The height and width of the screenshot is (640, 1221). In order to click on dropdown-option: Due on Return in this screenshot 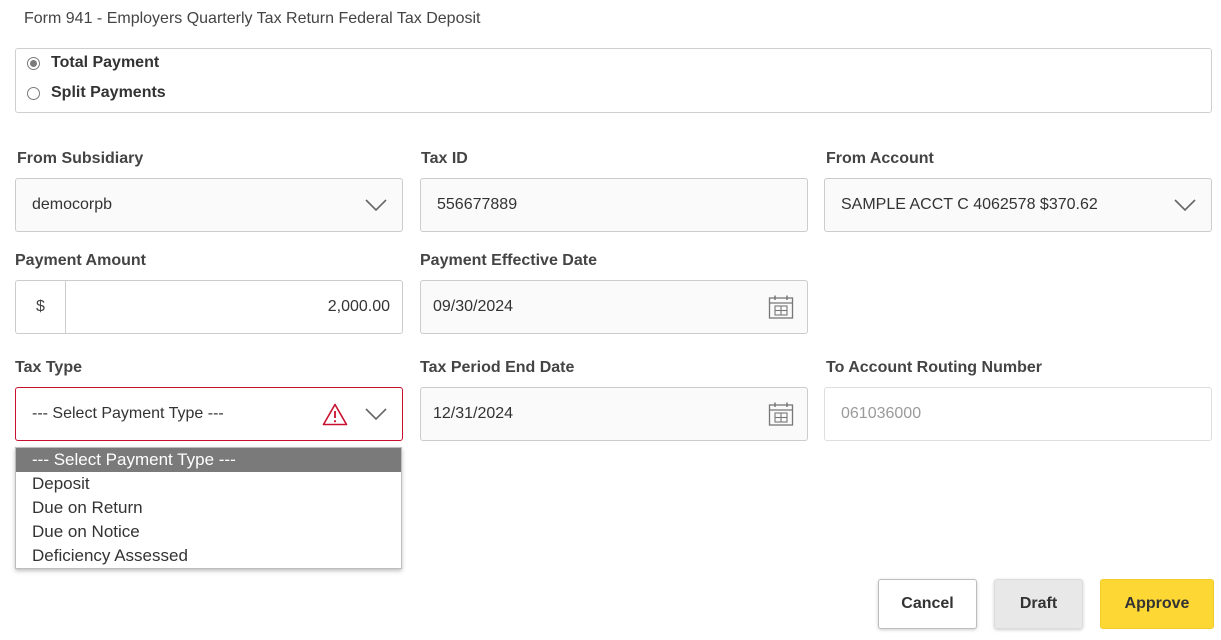, I will do `click(208, 508)`.